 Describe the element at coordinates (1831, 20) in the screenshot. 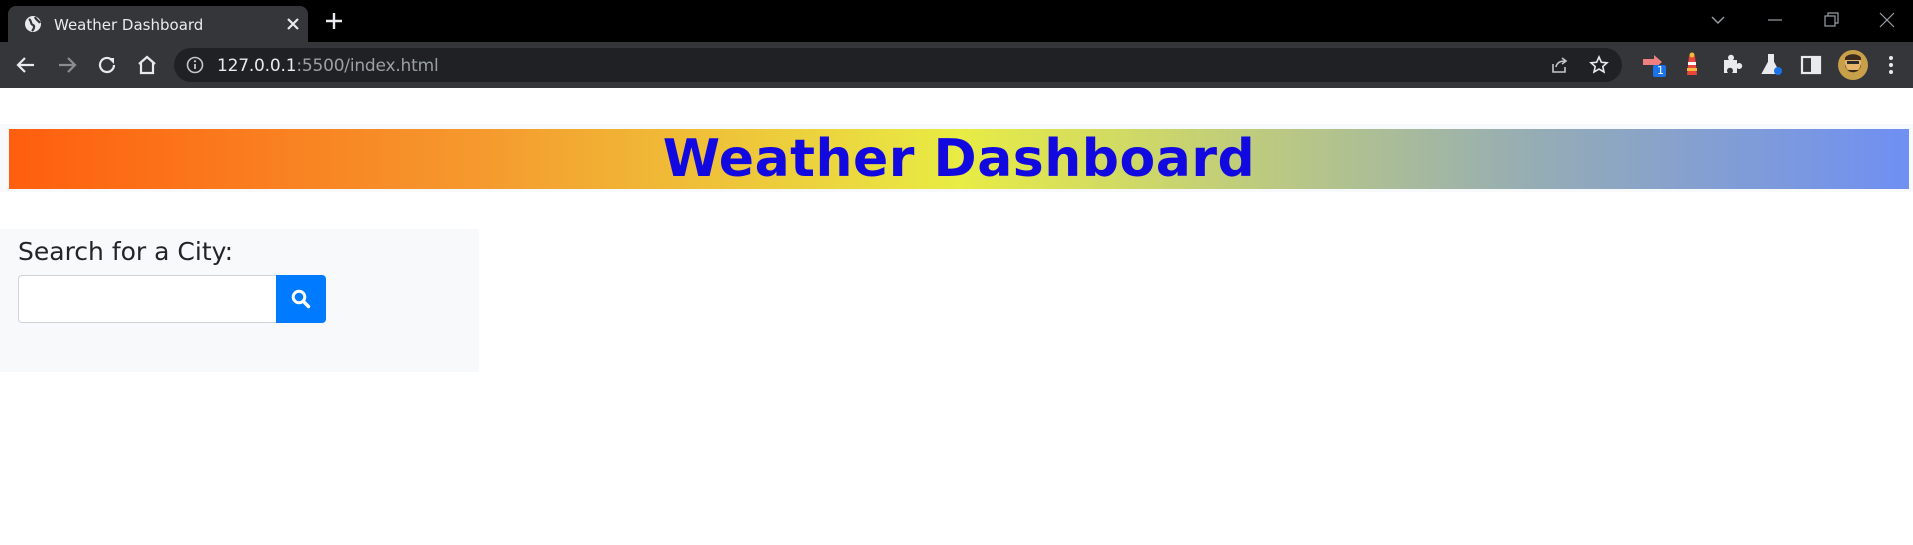

I see `restore-icon` at that location.